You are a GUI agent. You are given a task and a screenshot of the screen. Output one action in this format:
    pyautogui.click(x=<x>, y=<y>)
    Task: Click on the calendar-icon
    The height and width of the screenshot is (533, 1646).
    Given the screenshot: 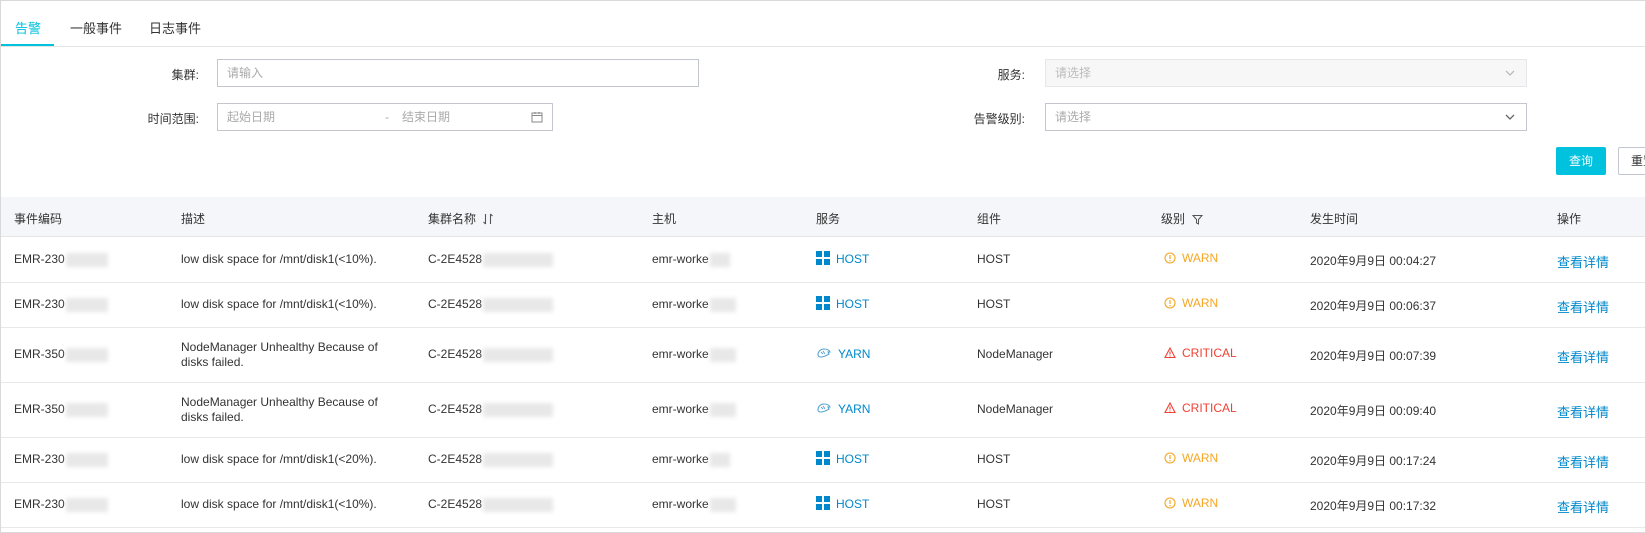 What is the action you would take?
    pyautogui.click(x=537, y=117)
    